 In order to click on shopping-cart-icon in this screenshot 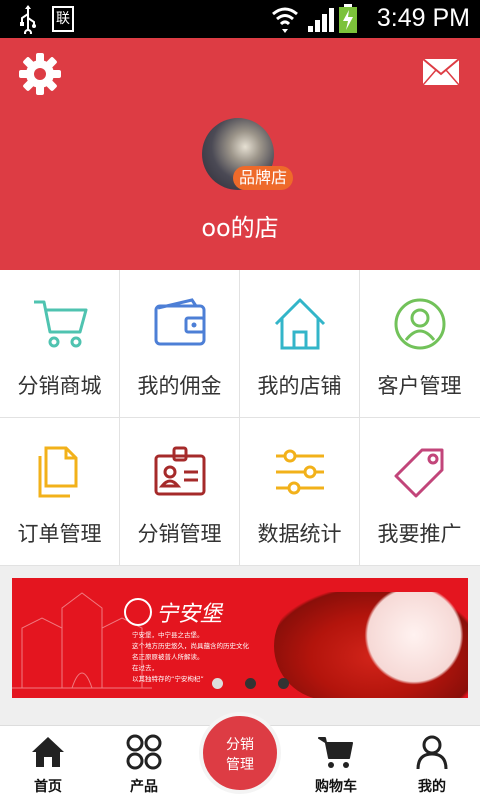, I will do `click(61, 324)`.